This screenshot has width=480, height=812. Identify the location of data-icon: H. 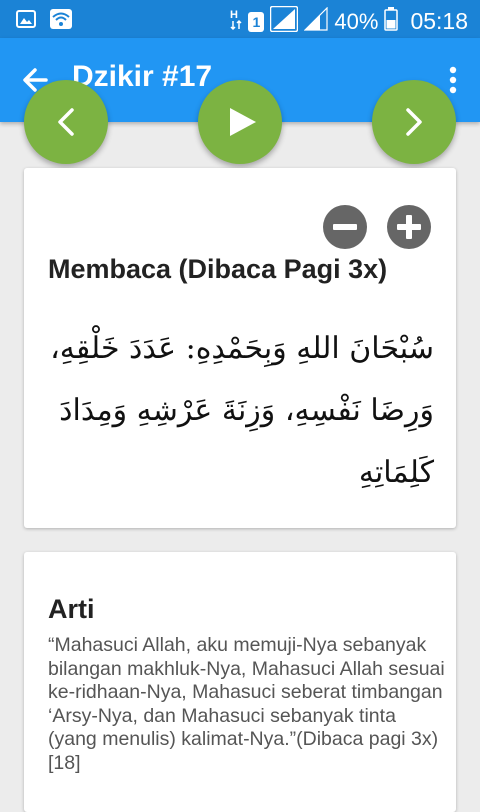
(236, 21).